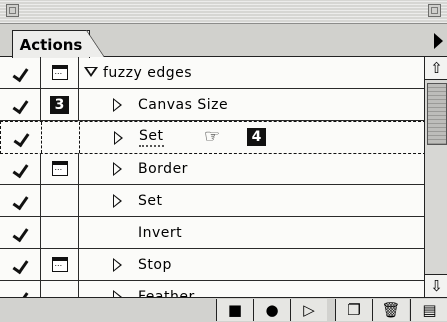  What do you see at coordinates (212, 201) in the screenshot?
I see `action-step-row: Set` at bounding box center [212, 201].